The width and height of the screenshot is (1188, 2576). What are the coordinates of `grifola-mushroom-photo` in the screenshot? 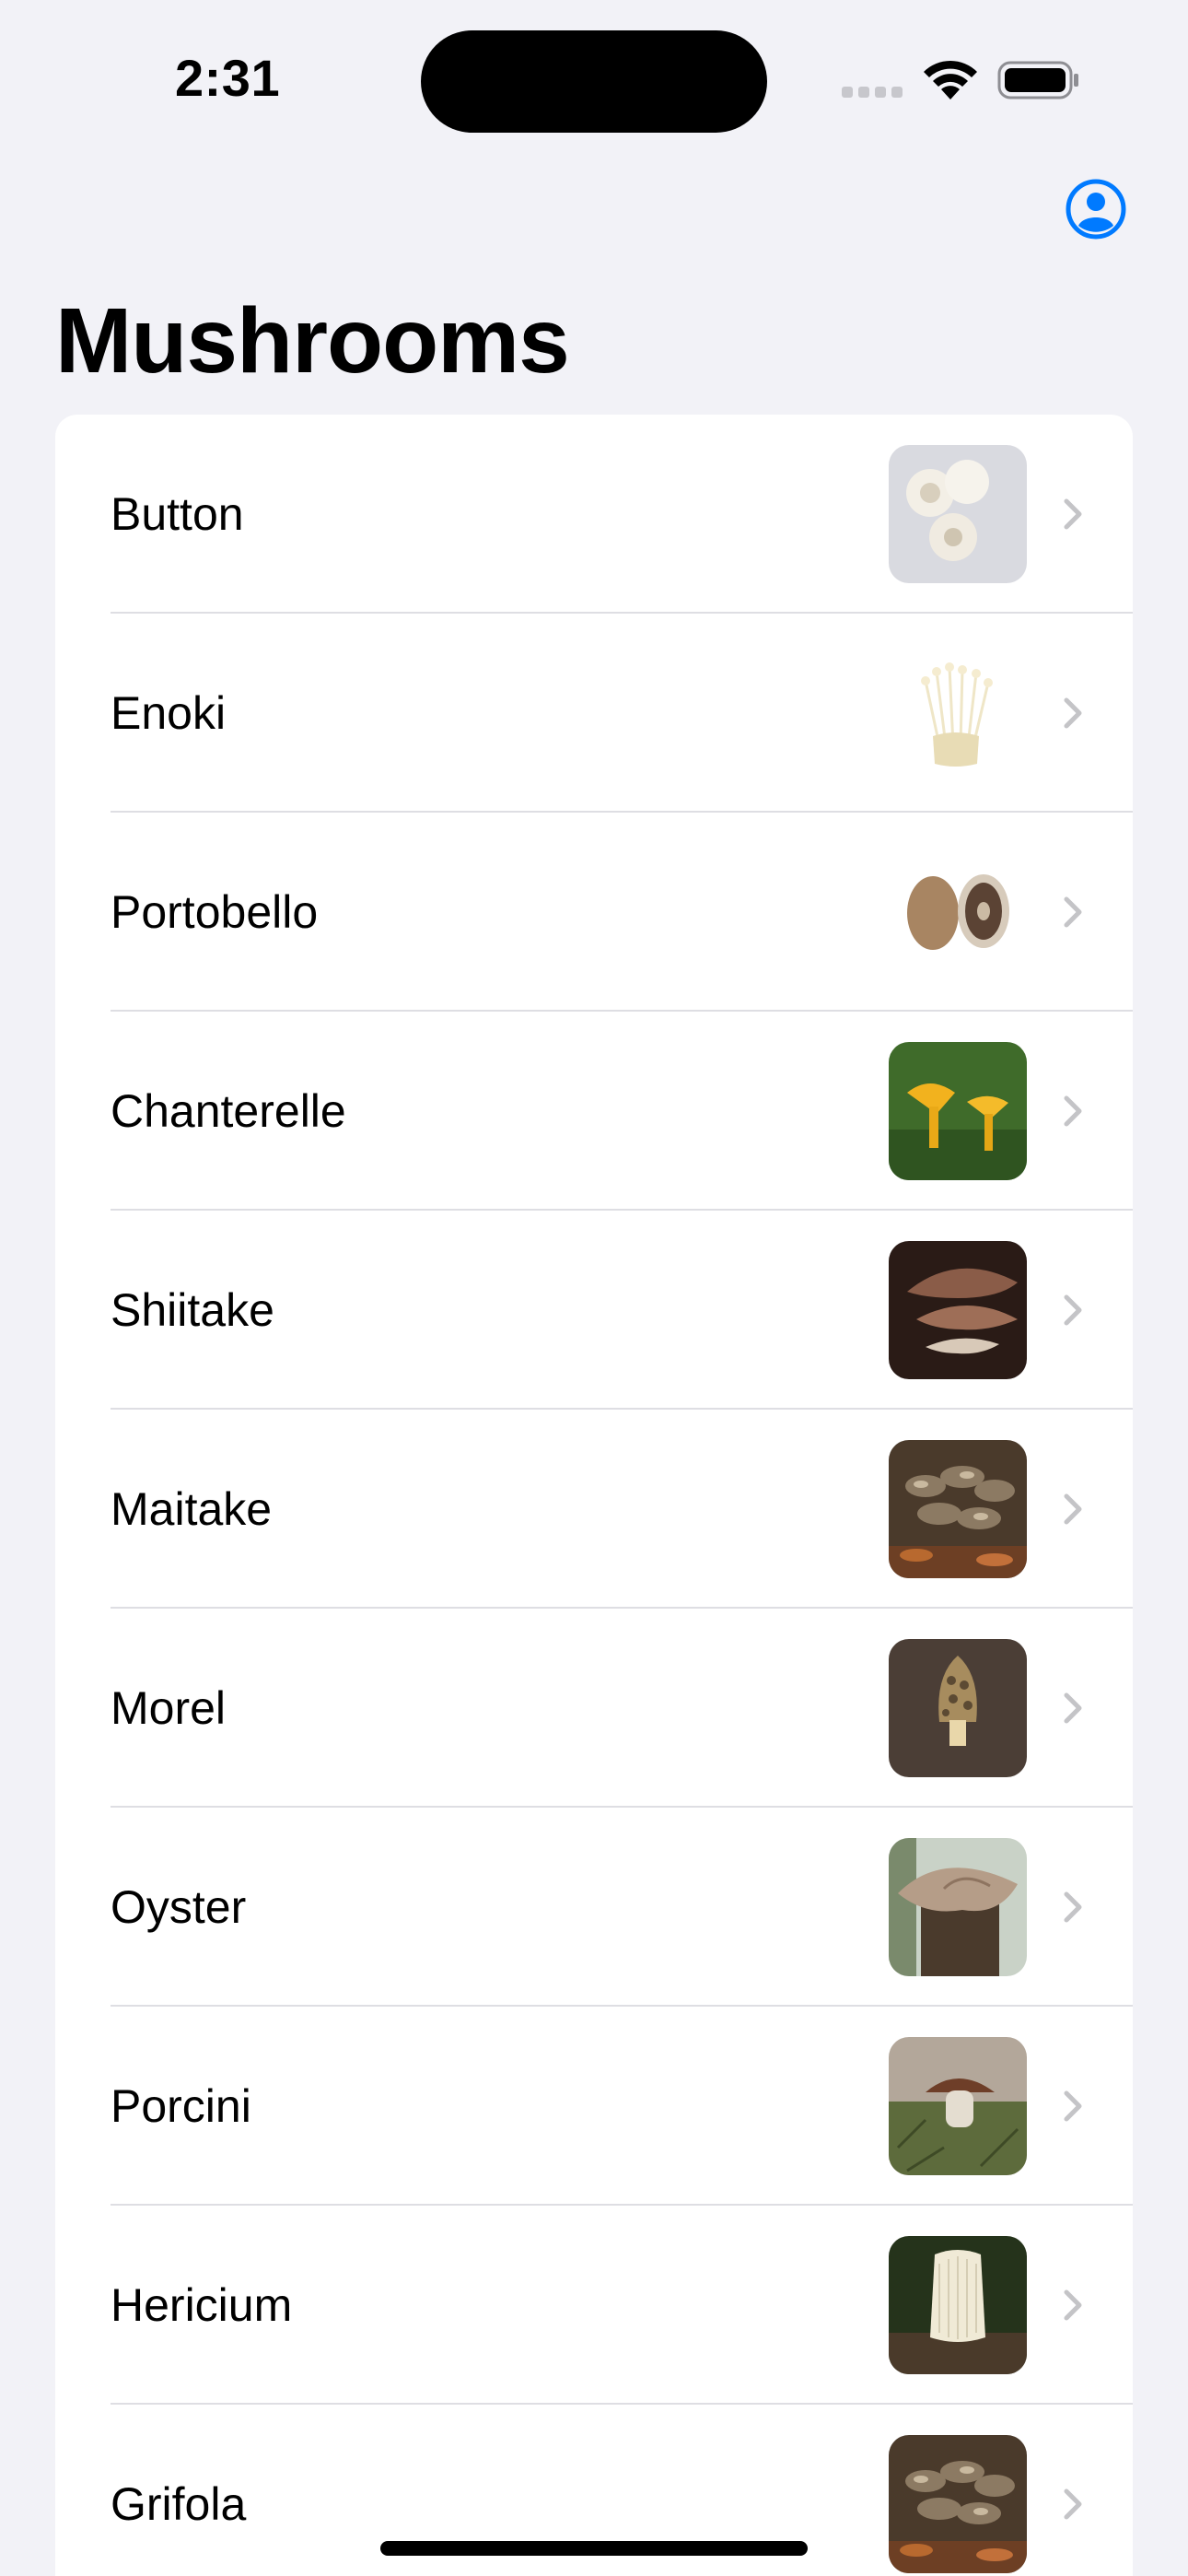 It's located at (958, 2504).